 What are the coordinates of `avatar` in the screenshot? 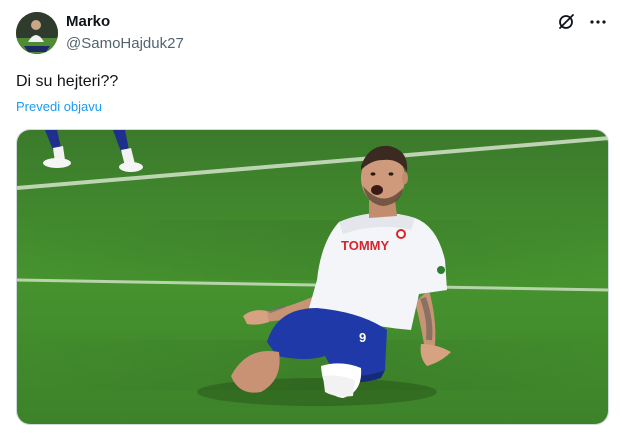 It's located at (37, 33).